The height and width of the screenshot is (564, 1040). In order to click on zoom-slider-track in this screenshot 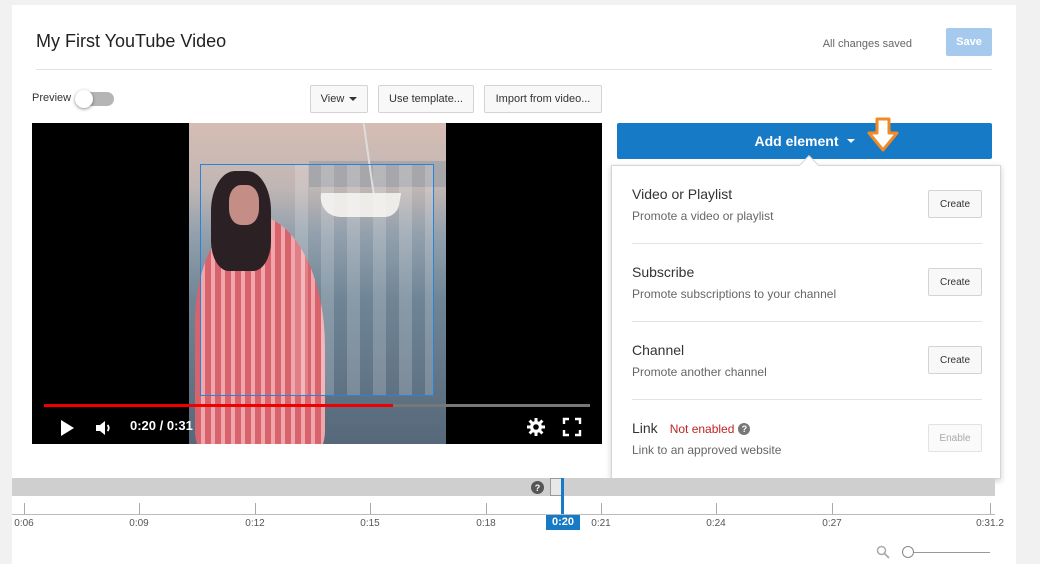, I will do `click(946, 552)`.